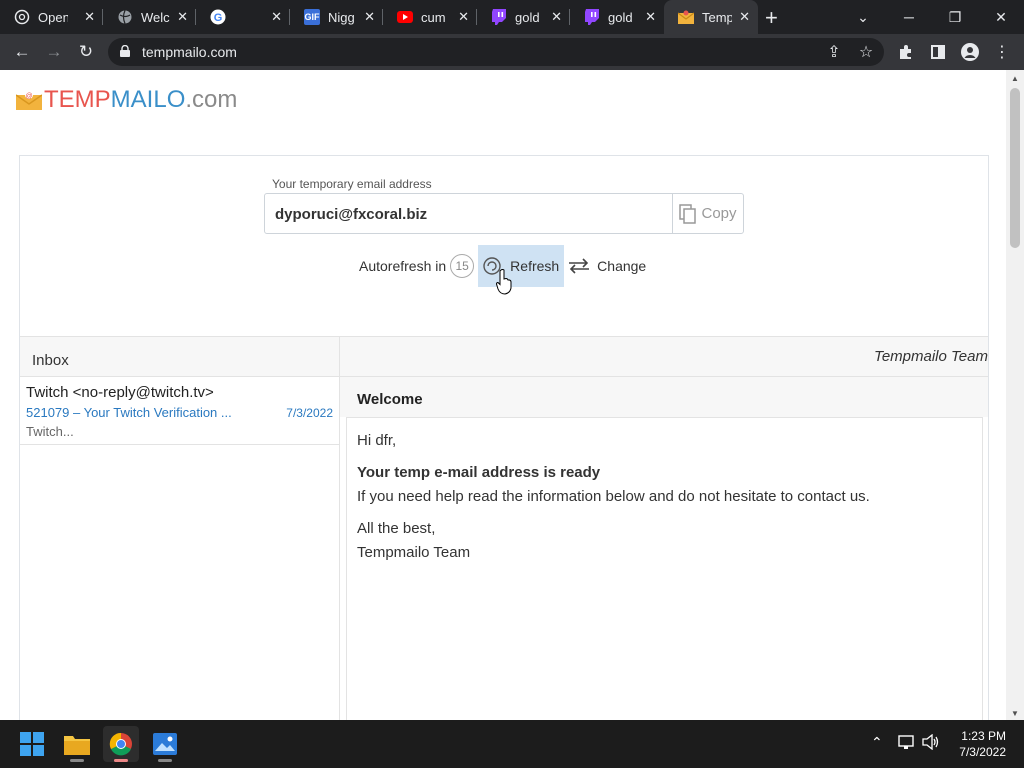  What do you see at coordinates (664, 397) in the screenshot?
I see `reader-subject-bar: Welcome` at bounding box center [664, 397].